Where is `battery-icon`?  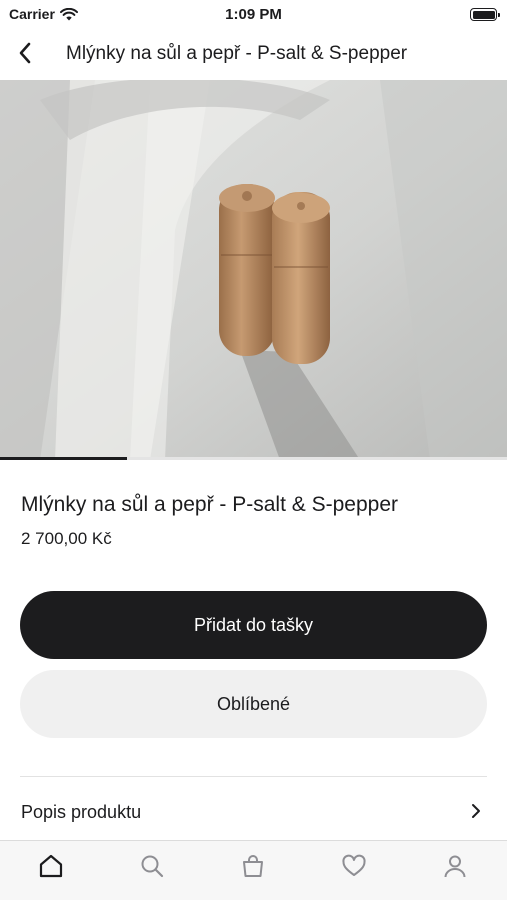
battery-icon is located at coordinates (485, 14).